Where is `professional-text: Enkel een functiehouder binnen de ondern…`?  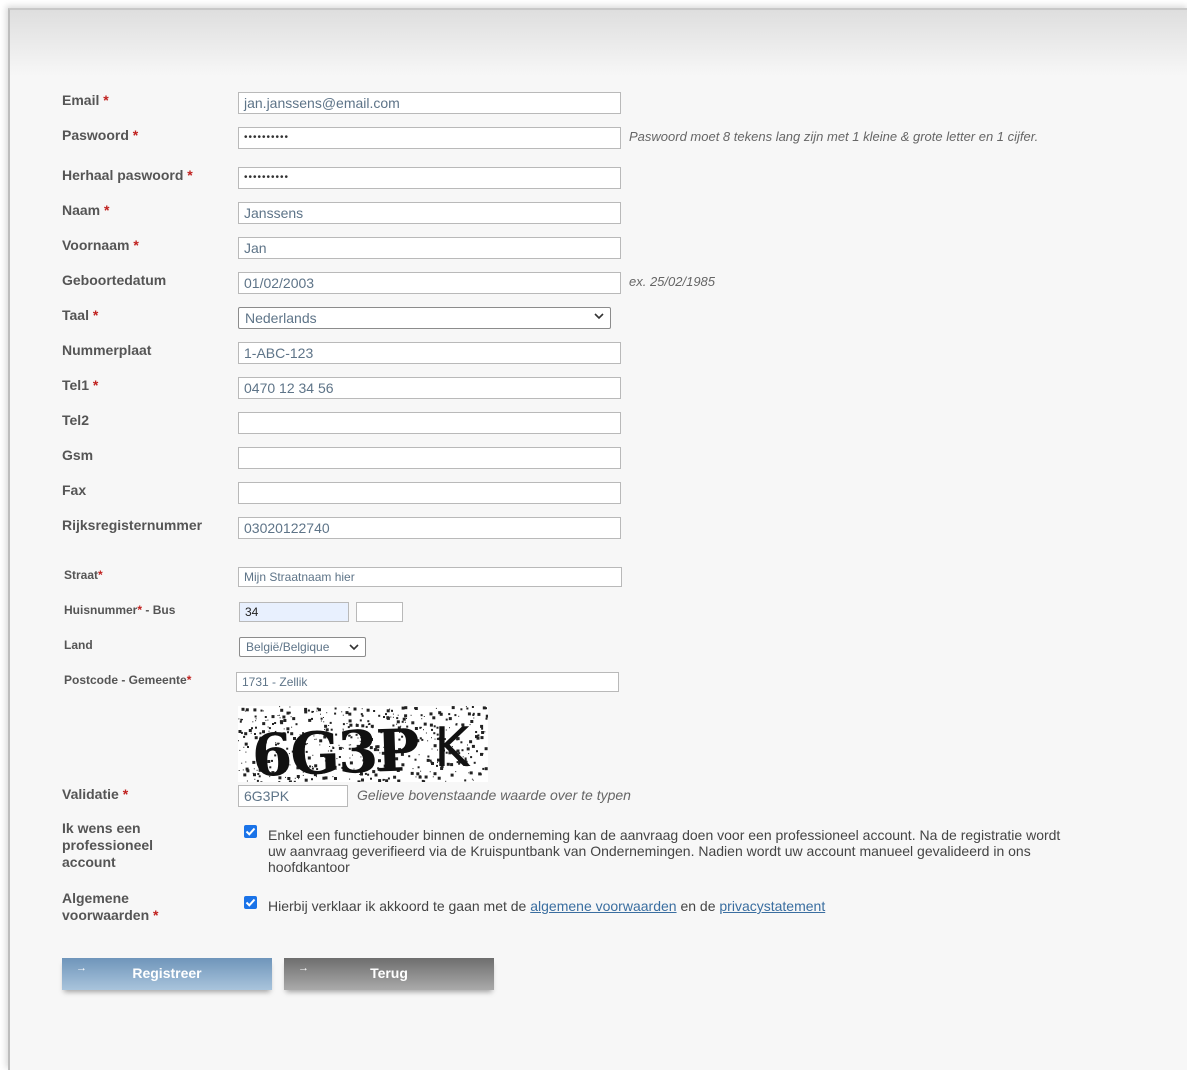 professional-text: Enkel een functiehouder binnen de ondern… is located at coordinates (664, 851).